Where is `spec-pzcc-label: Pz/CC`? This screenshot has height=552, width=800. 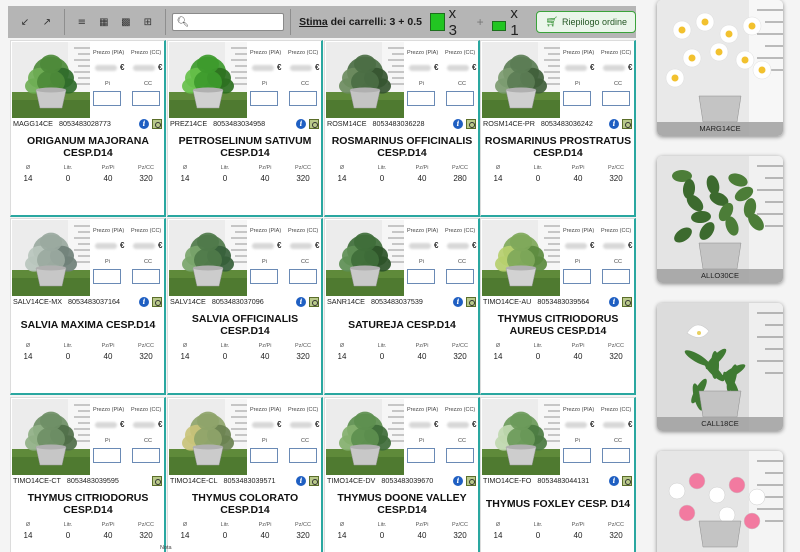 spec-pzcc-label: Pz/CC is located at coordinates (303, 168).